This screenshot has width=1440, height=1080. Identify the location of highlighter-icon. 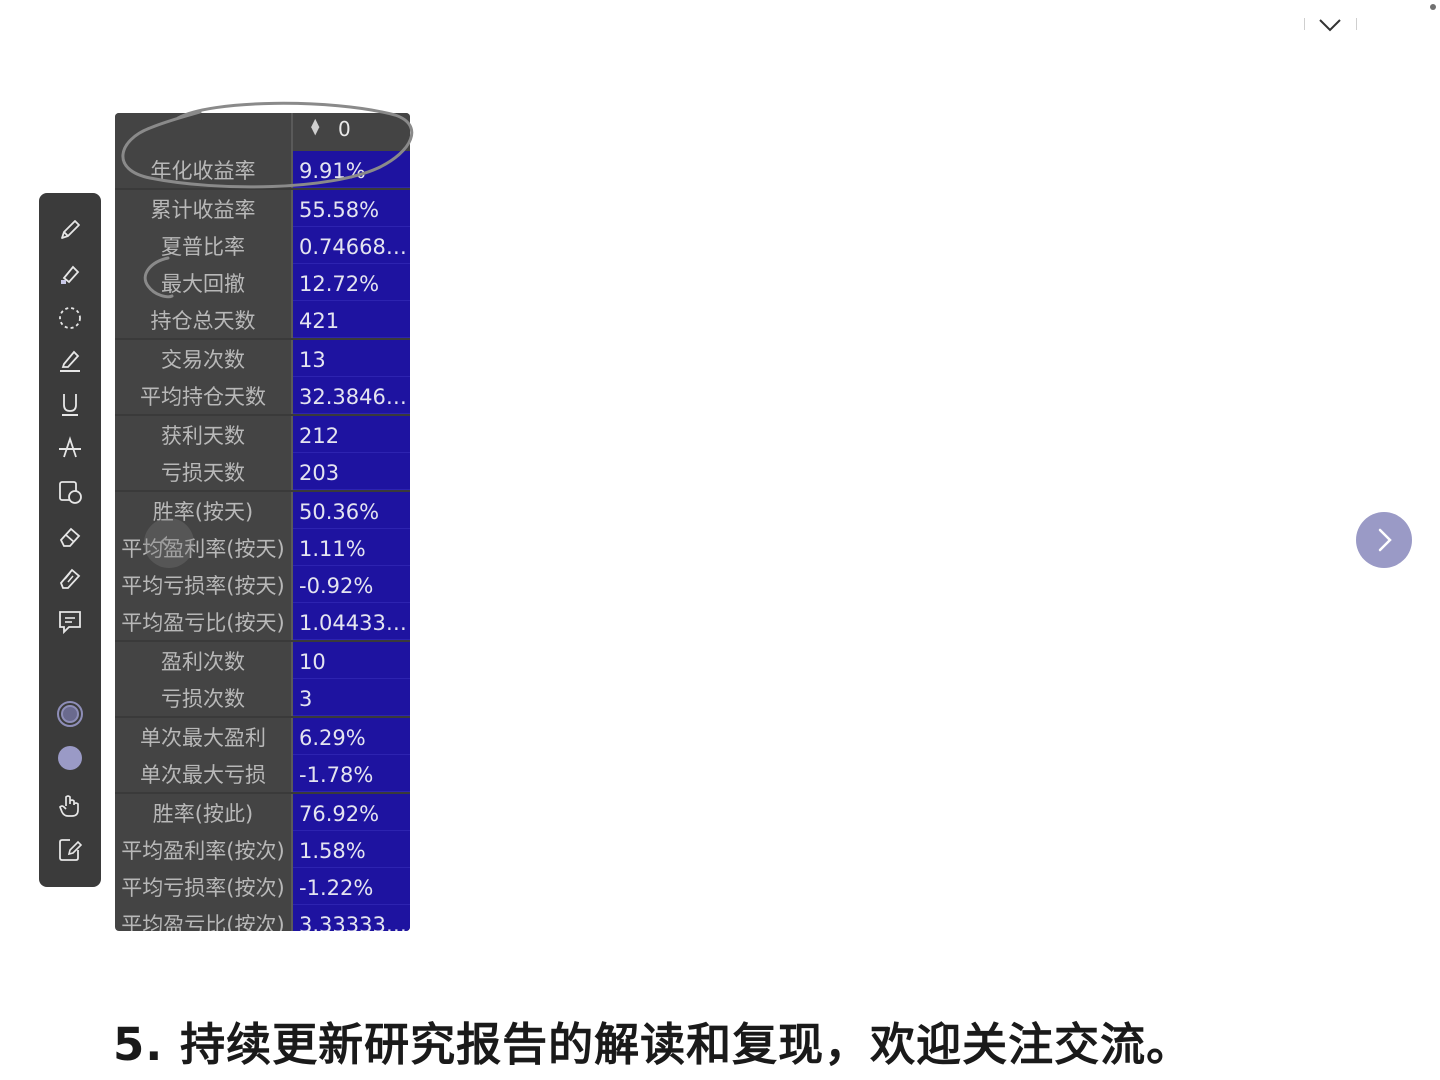
(70, 274).